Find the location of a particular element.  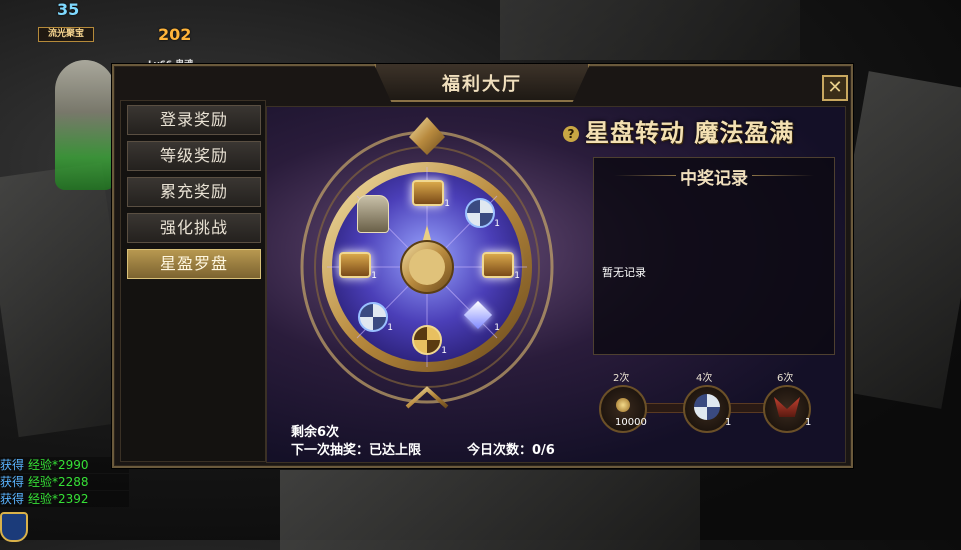

milestone-label: 2次 is located at coordinates (621, 378).